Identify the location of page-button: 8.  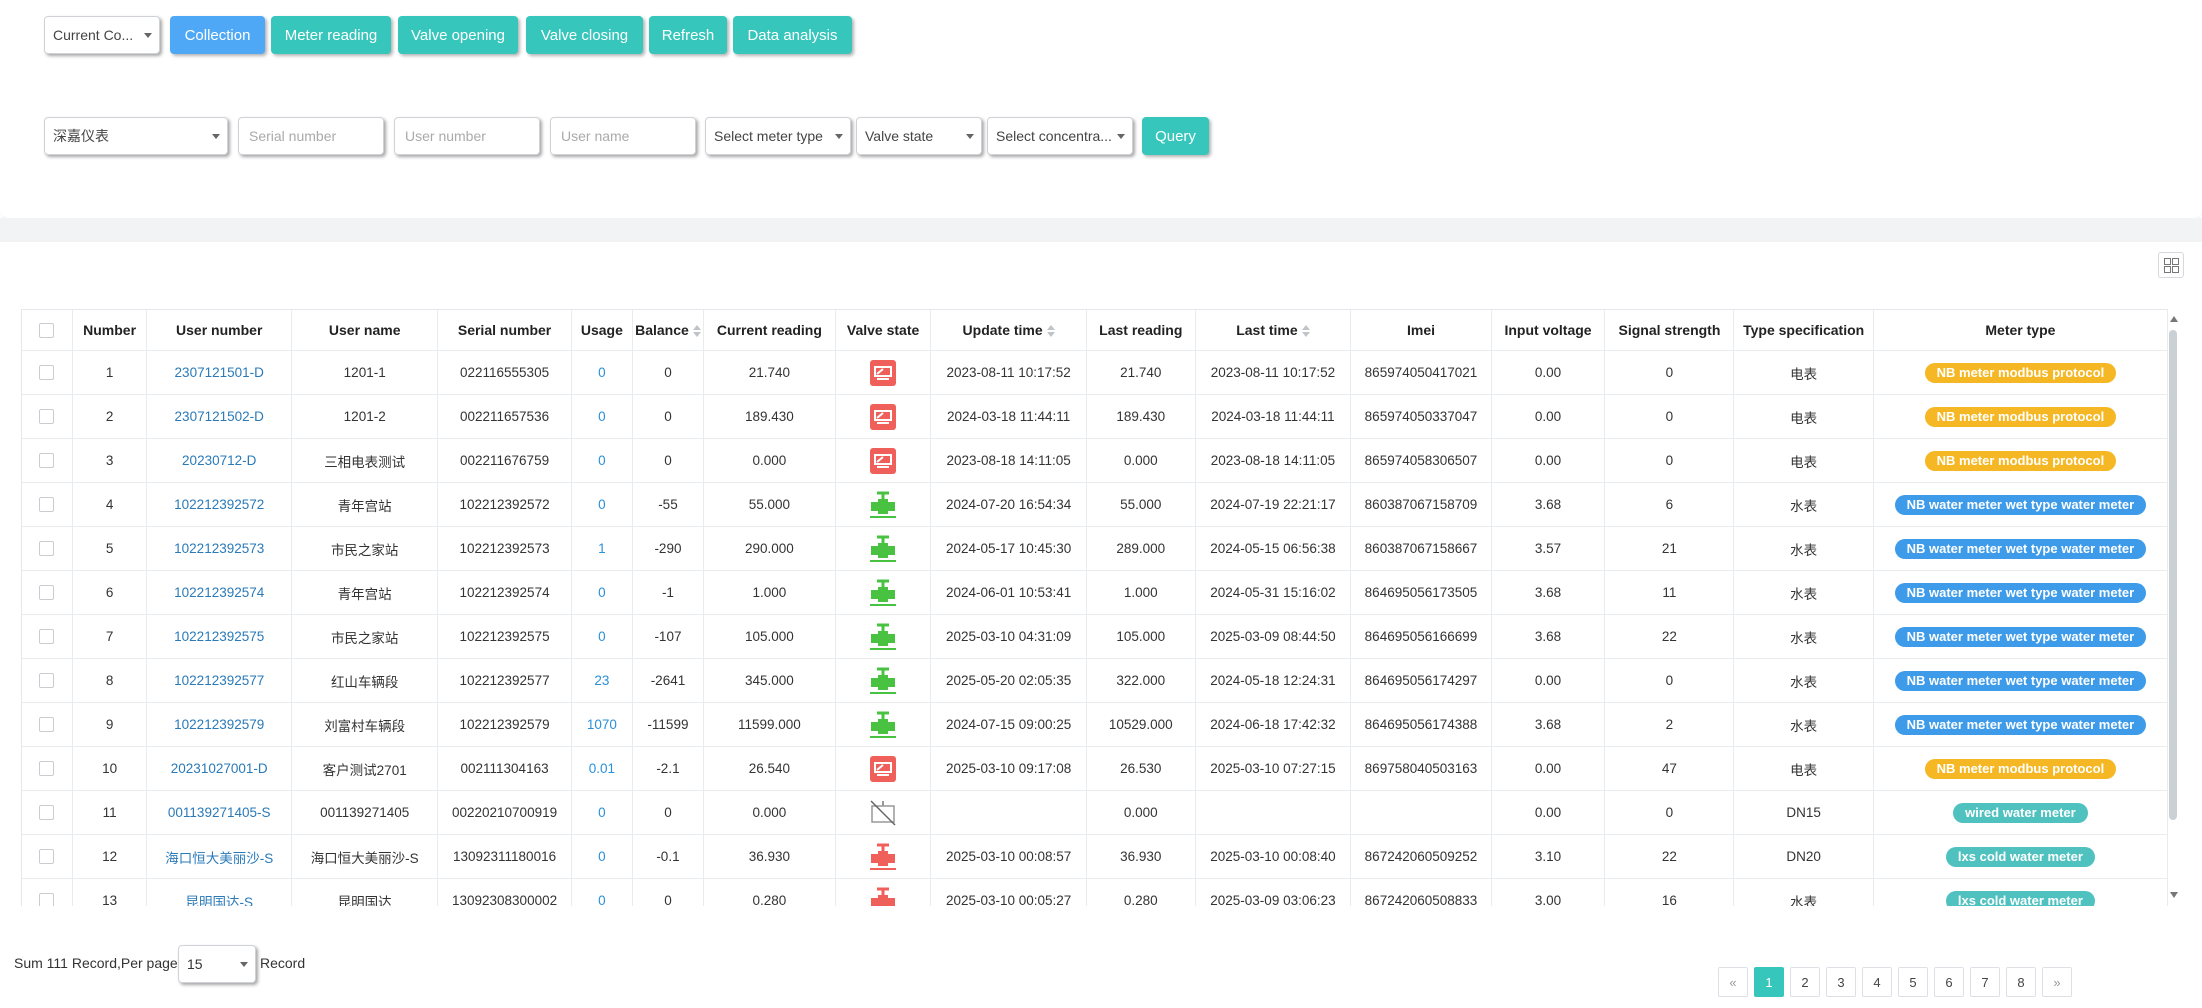
(2021, 982).